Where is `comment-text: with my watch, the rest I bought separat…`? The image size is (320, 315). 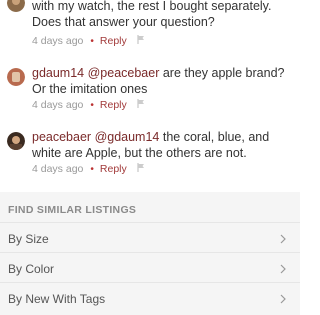
comment-text: with my watch, the rest I bought separat… is located at coordinates (152, 14).